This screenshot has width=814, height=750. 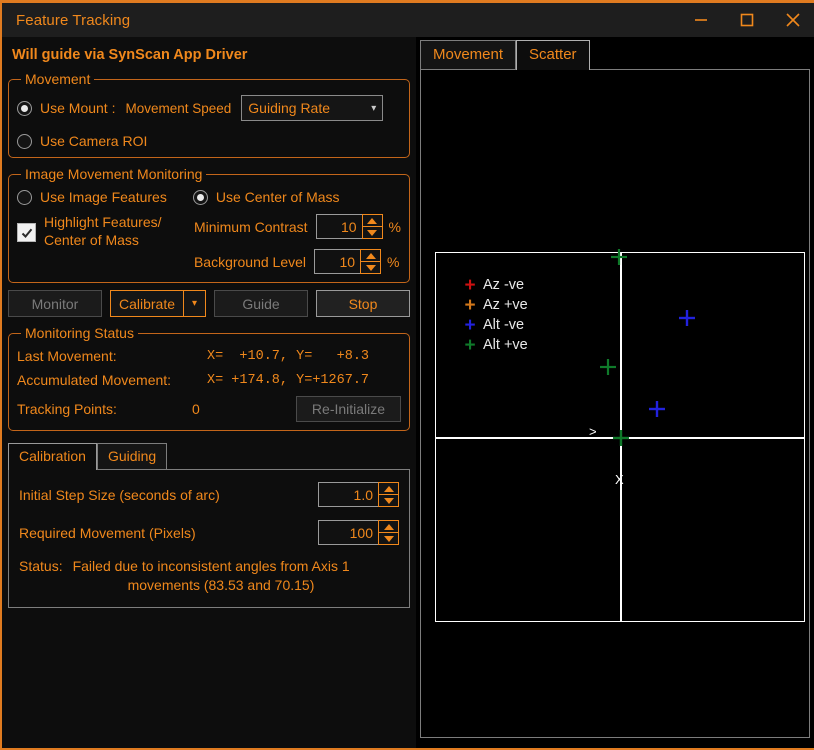 I want to click on legend-marker-alt-neg: +, so click(x=470, y=325).